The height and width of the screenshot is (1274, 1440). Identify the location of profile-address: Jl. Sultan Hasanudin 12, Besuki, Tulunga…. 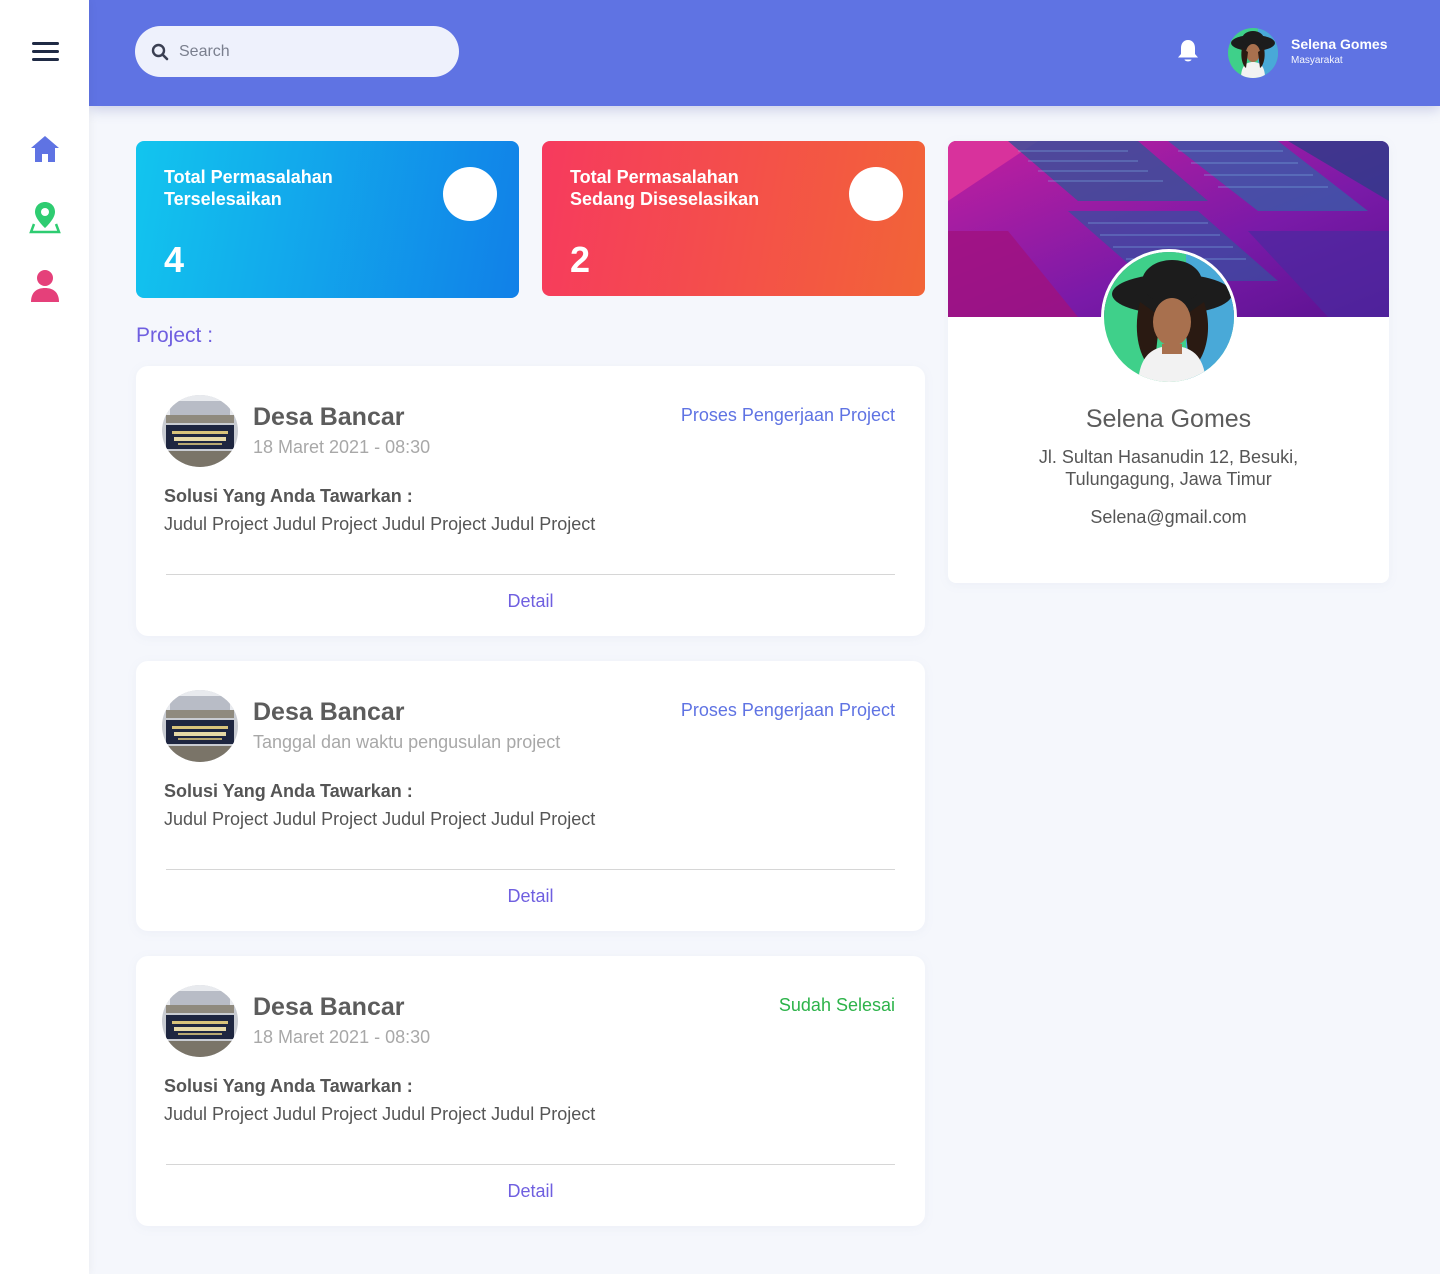
(1168, 468).